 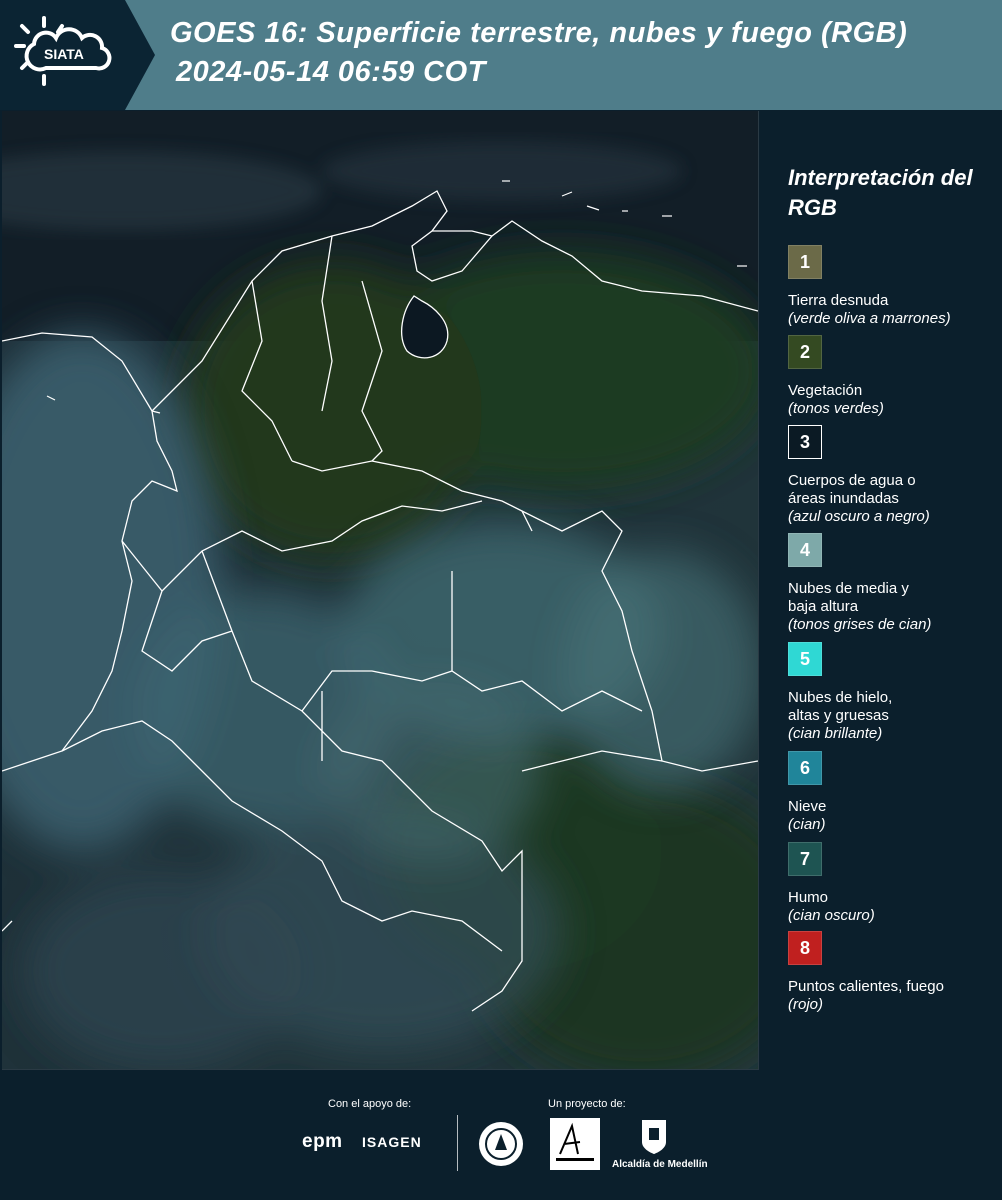 I want to click on legend-item-desc: (verde oliva a marrones), so click(x=869, y=318).